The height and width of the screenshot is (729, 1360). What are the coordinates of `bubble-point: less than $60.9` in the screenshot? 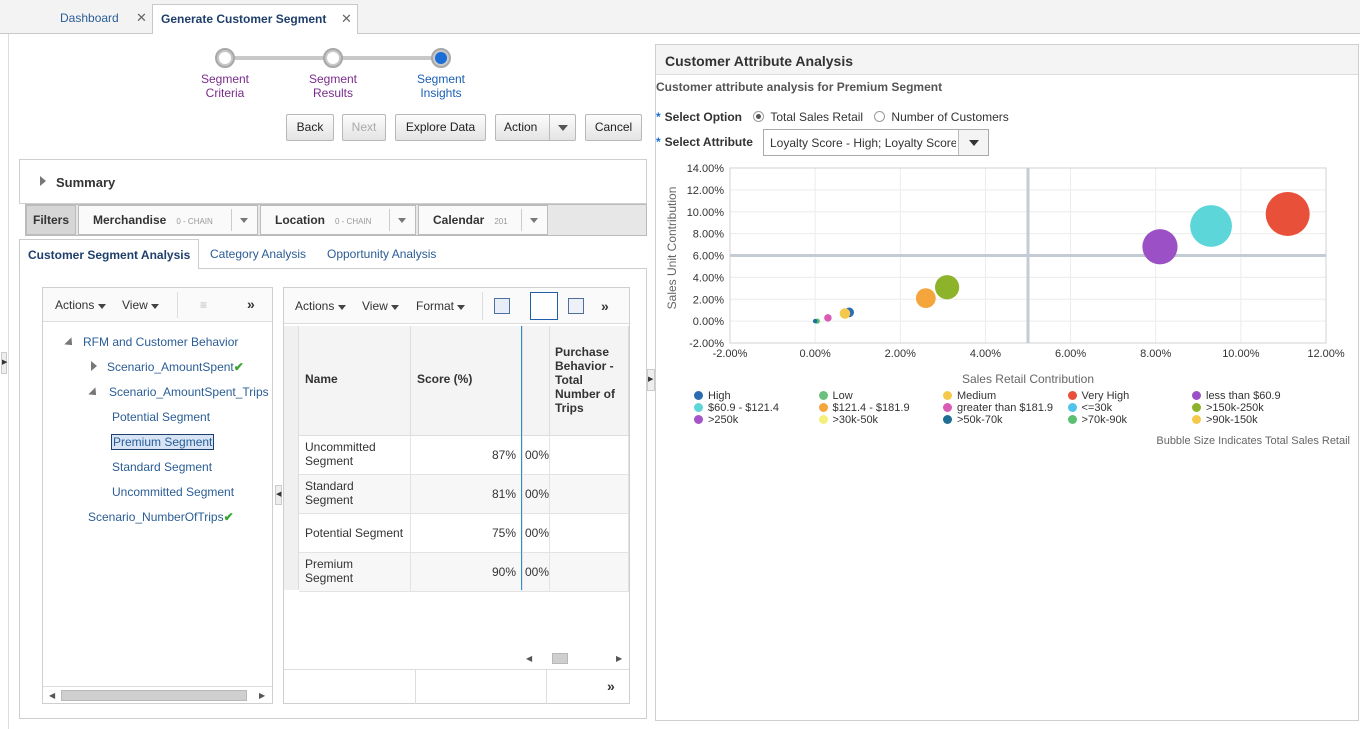 It's located at (1160, 247).